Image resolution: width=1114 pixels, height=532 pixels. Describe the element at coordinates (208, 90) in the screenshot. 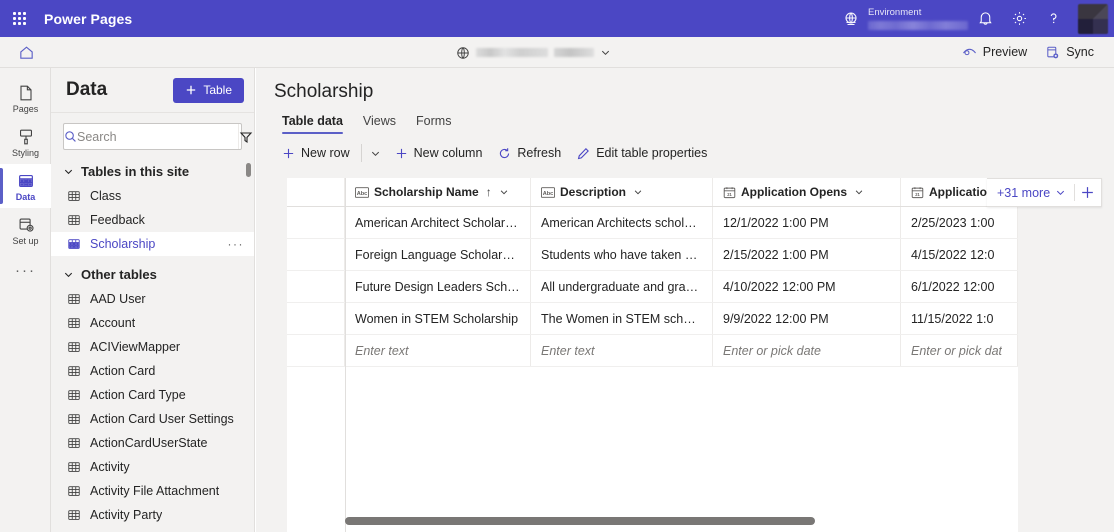

I see `new-table-button: Table` at that location.